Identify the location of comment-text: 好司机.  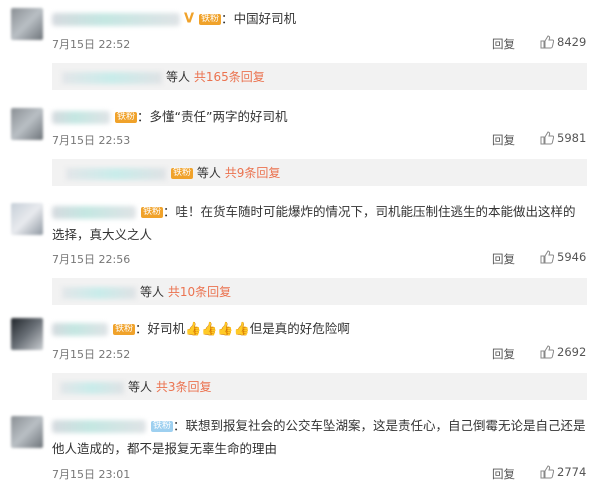
(166, 328).